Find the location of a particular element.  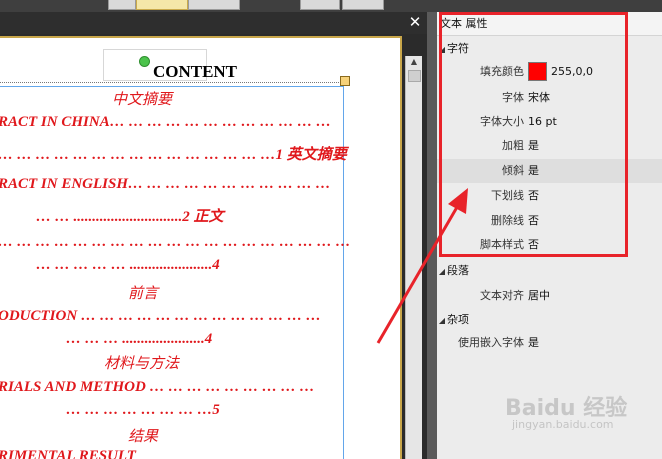

prop-value: 居中 is located at coordinates (539, 296).